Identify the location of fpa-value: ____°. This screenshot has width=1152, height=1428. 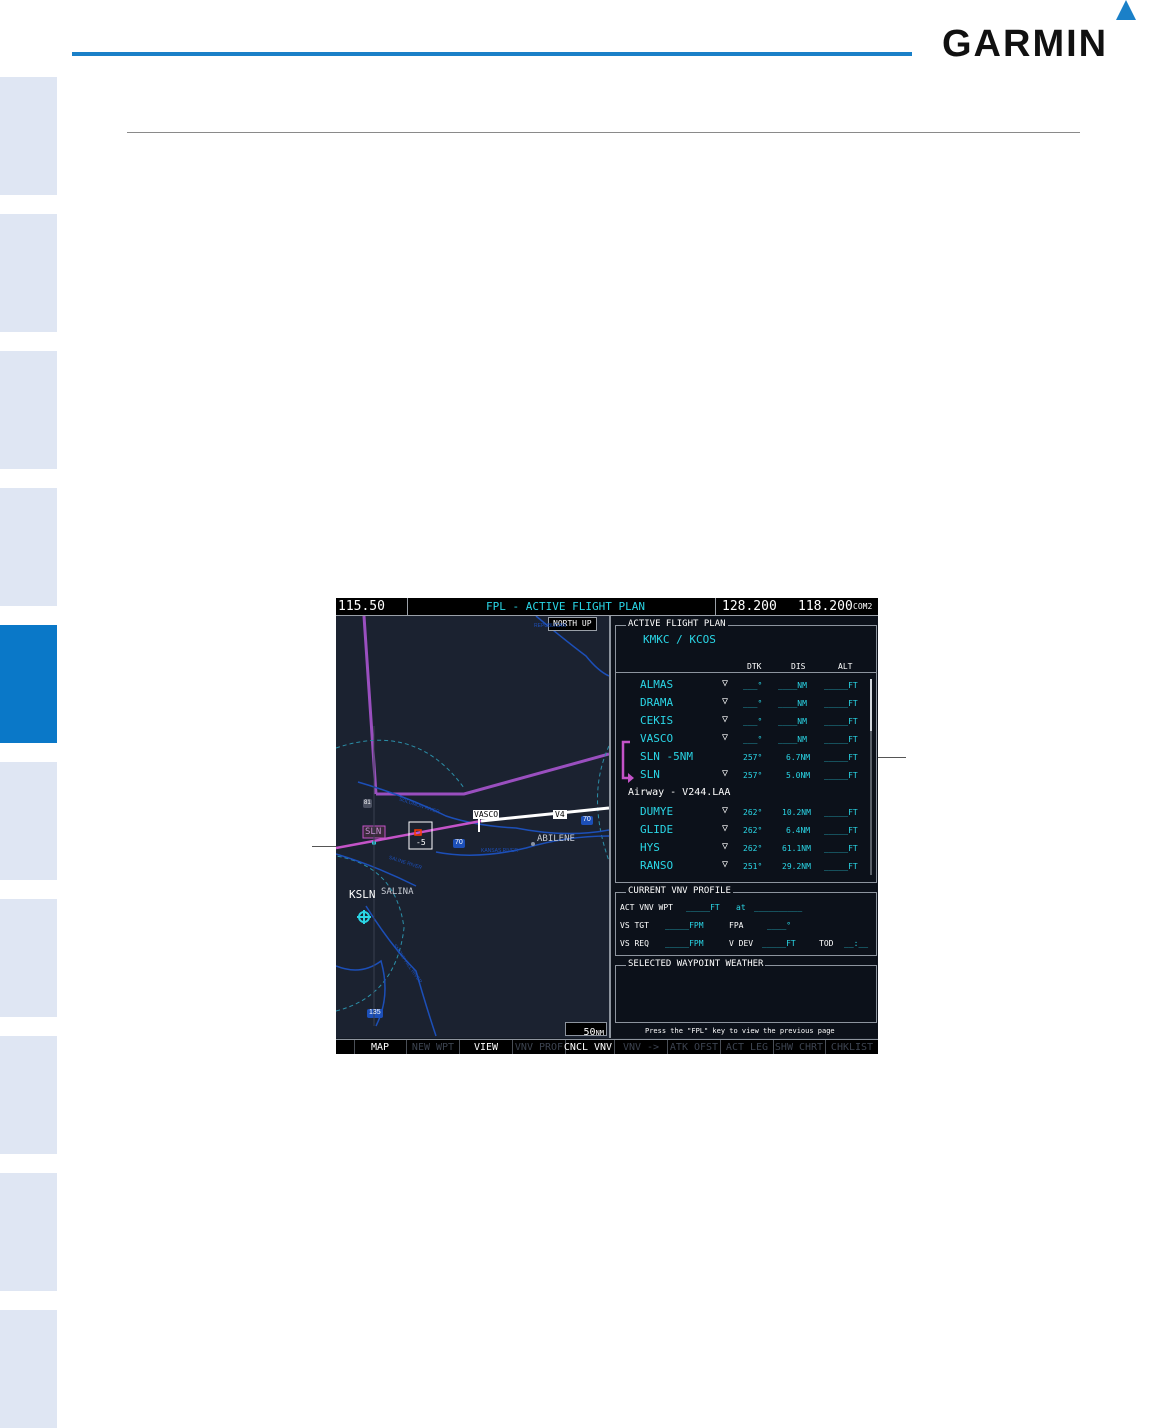
(779, 925).